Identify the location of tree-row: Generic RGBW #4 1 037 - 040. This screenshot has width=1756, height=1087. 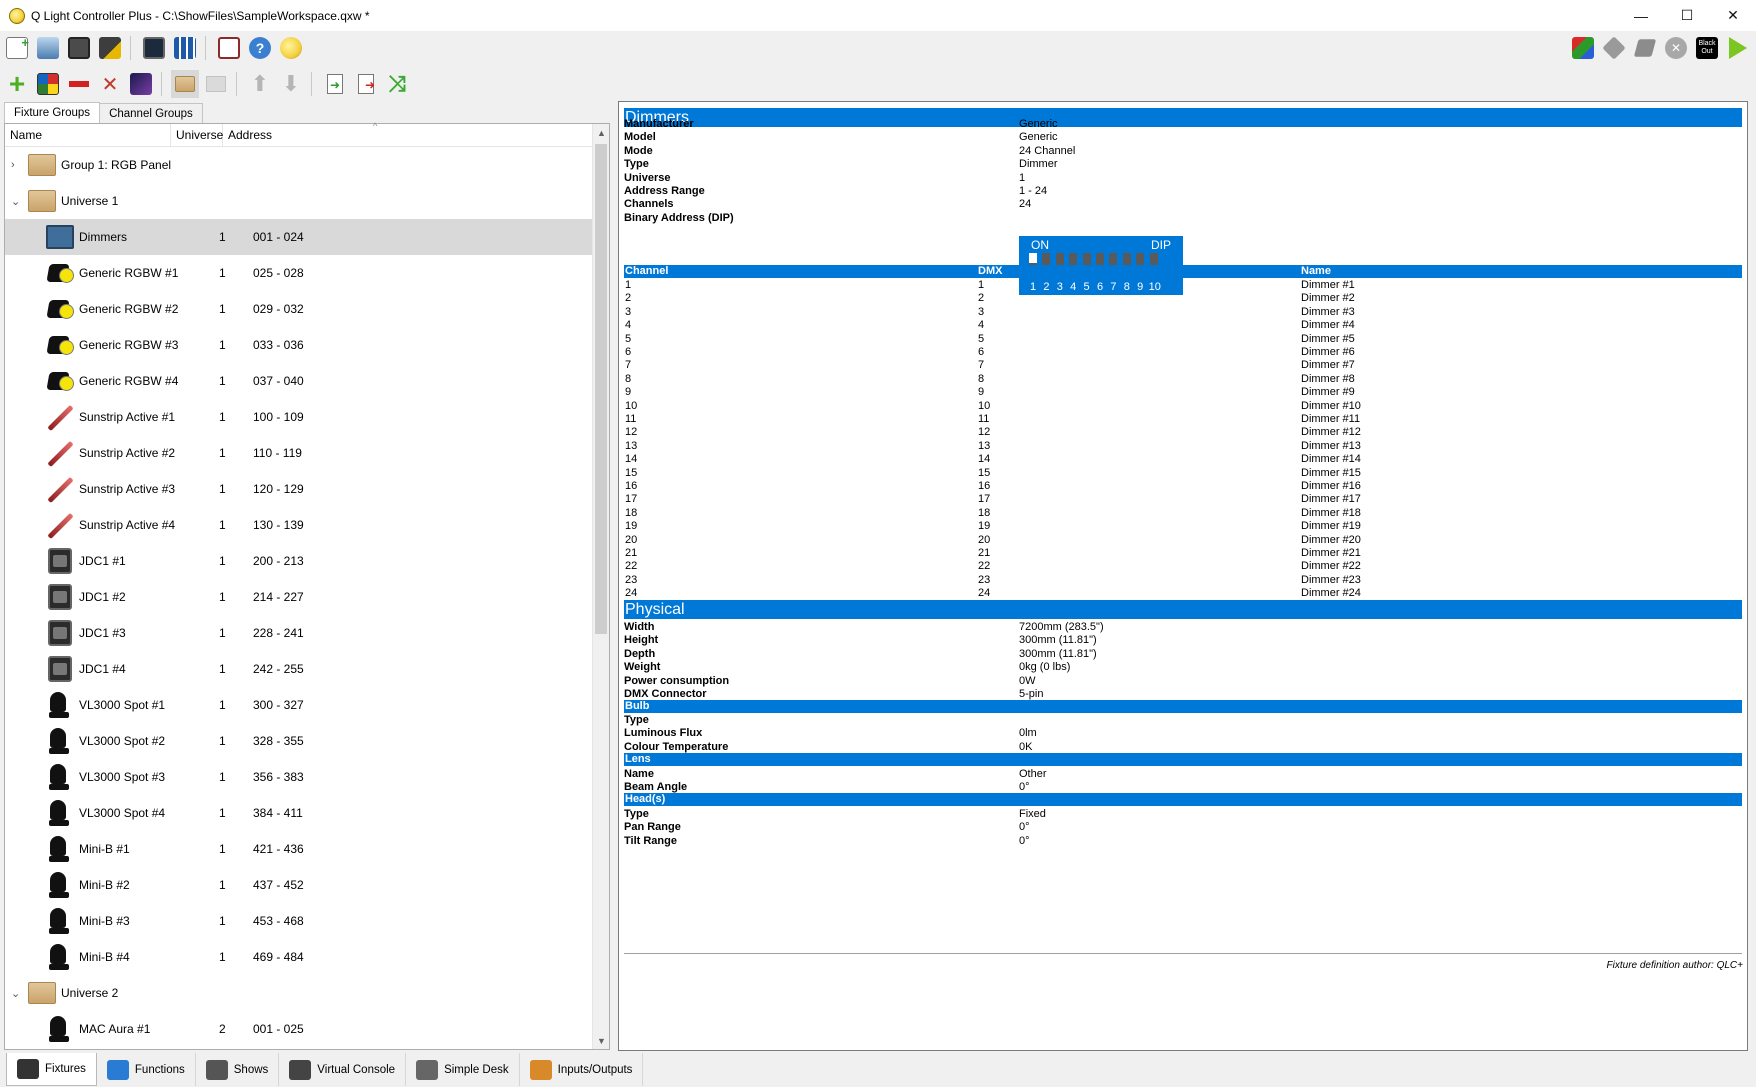
(299, 381).